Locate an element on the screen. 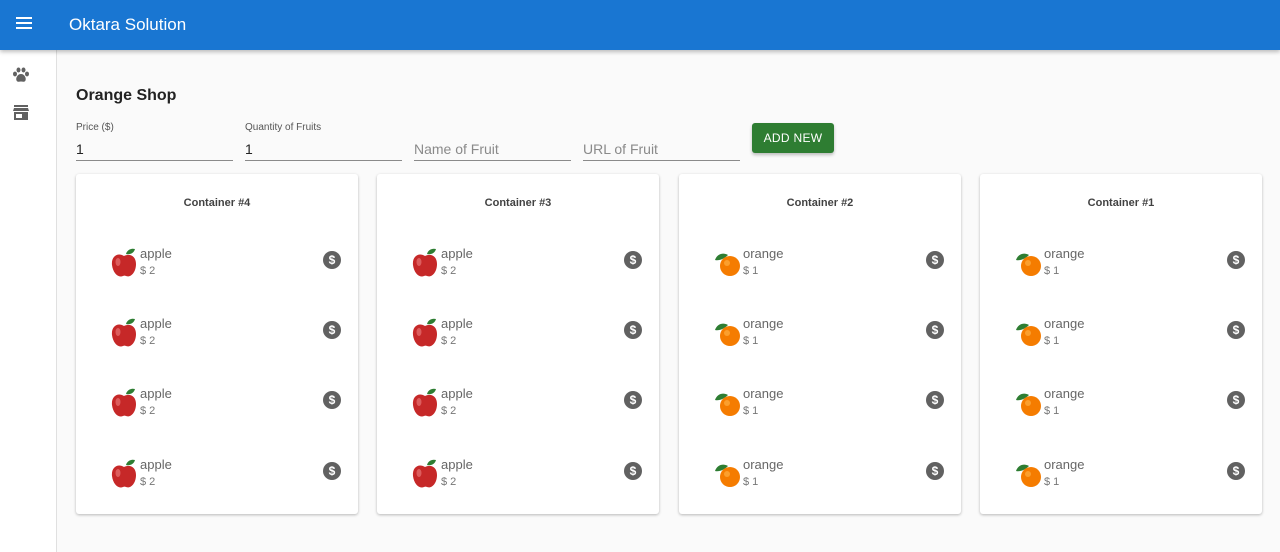  quantity-input is located at coordinates (323, 149).